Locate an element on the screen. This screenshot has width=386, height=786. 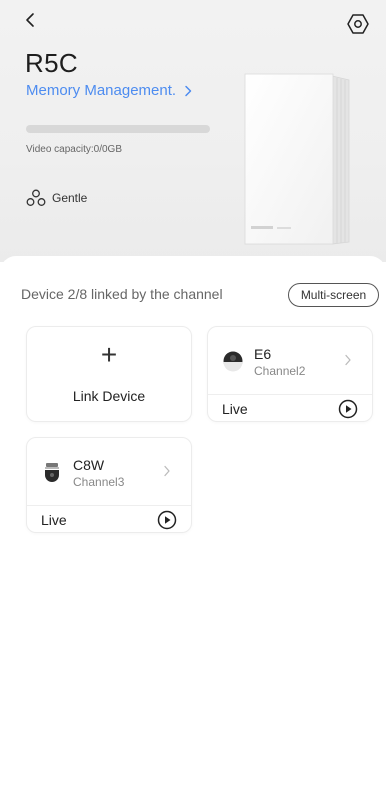
camera-channel: Channel2 is located at coordinates (280, 371).